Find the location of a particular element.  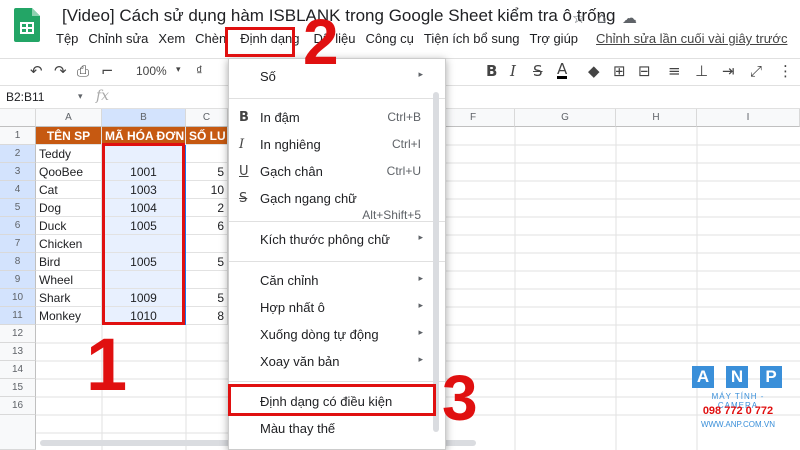

menu-item-label: Gạch ngang chữ is located at coordinates (308, 198).